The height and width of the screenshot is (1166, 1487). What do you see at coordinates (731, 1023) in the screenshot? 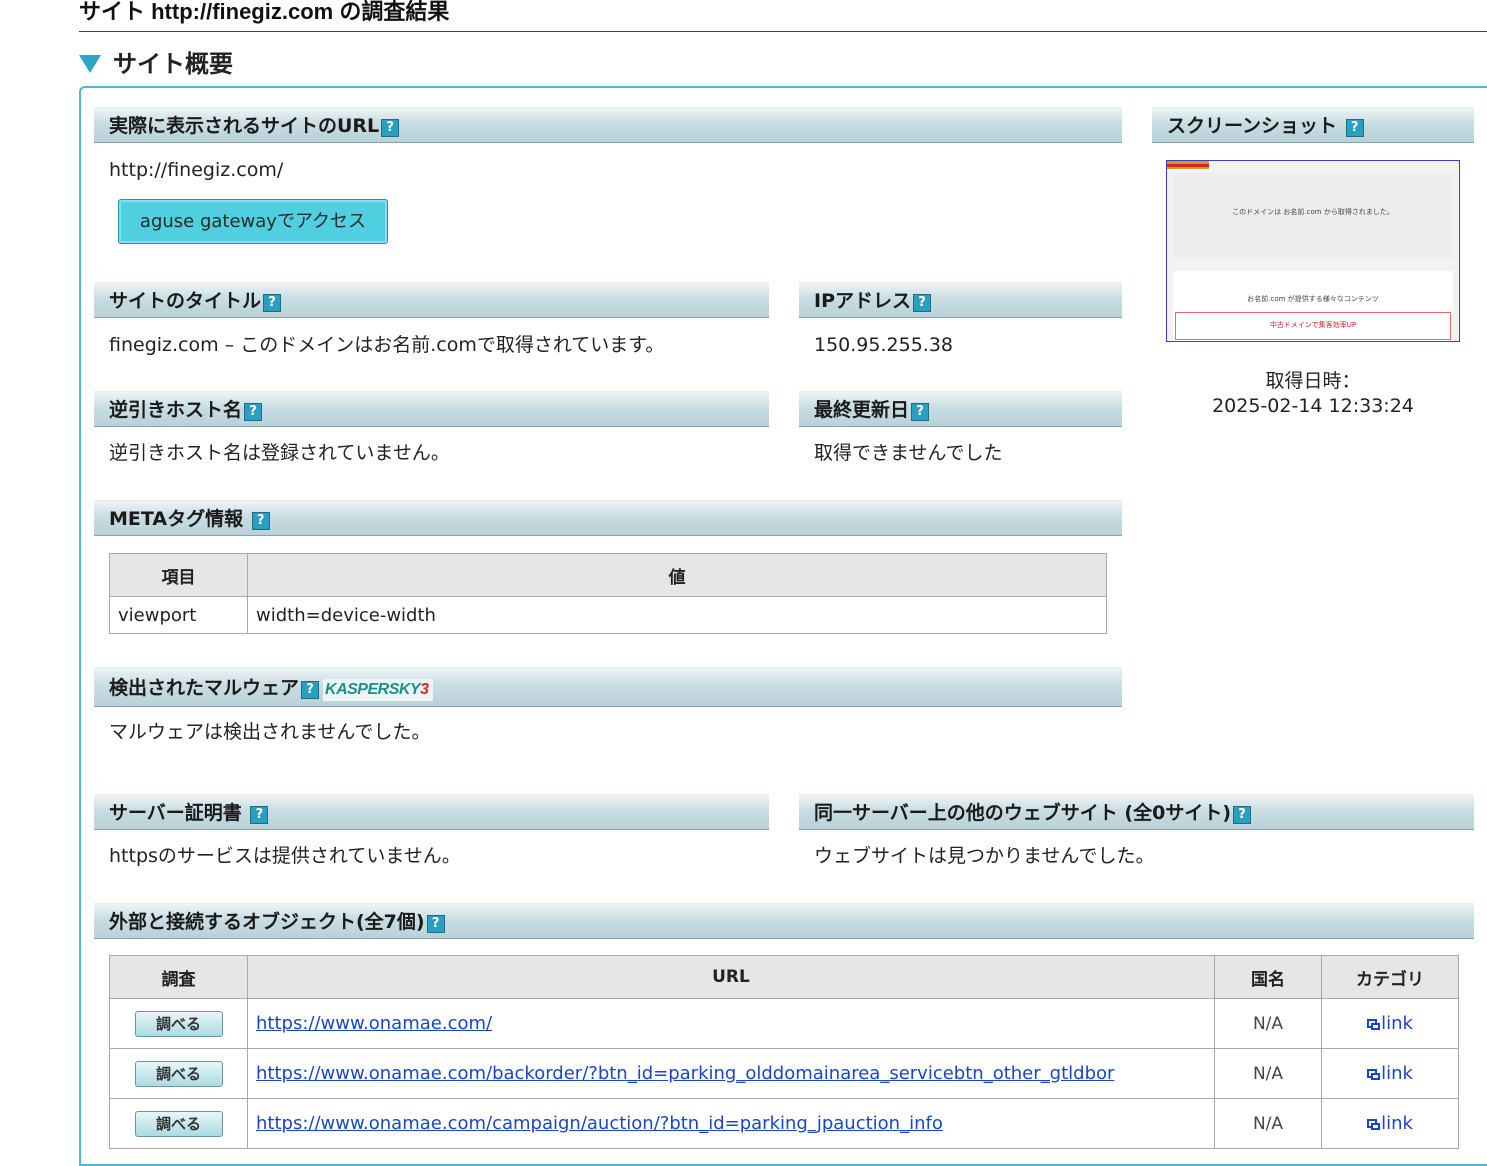
I see `url-cell: https://www.onamae.com/` at bounding box center [731, 1023].